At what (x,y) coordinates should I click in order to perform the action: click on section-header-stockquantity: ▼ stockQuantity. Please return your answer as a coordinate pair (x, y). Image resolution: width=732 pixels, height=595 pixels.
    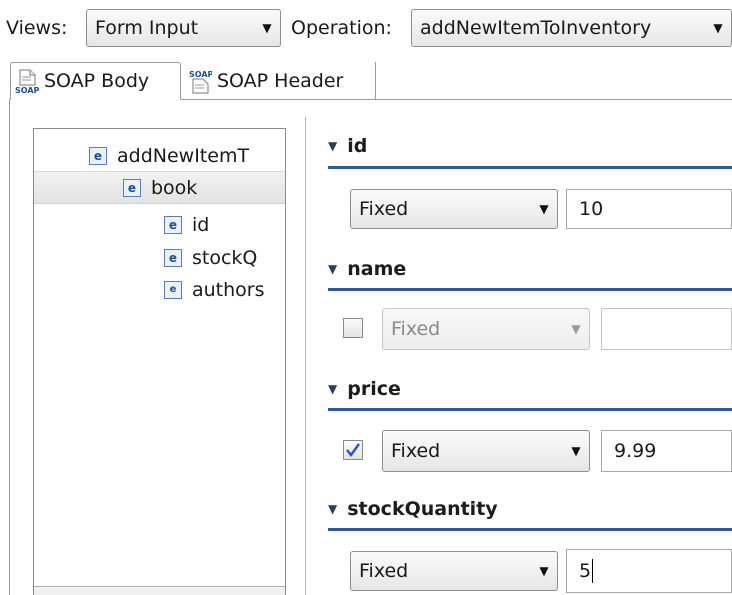
    Looking at the image, I should click on (530, 509).